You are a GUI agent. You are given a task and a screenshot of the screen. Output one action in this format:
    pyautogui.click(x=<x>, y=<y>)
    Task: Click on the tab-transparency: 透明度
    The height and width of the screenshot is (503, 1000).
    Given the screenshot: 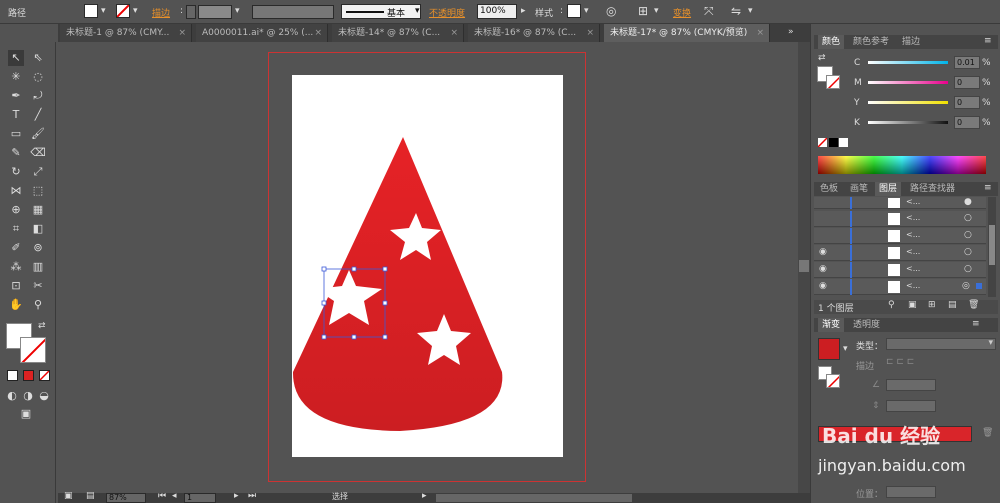 What is the action you would take?
    pyautogui.click(x=866, y=325)
    